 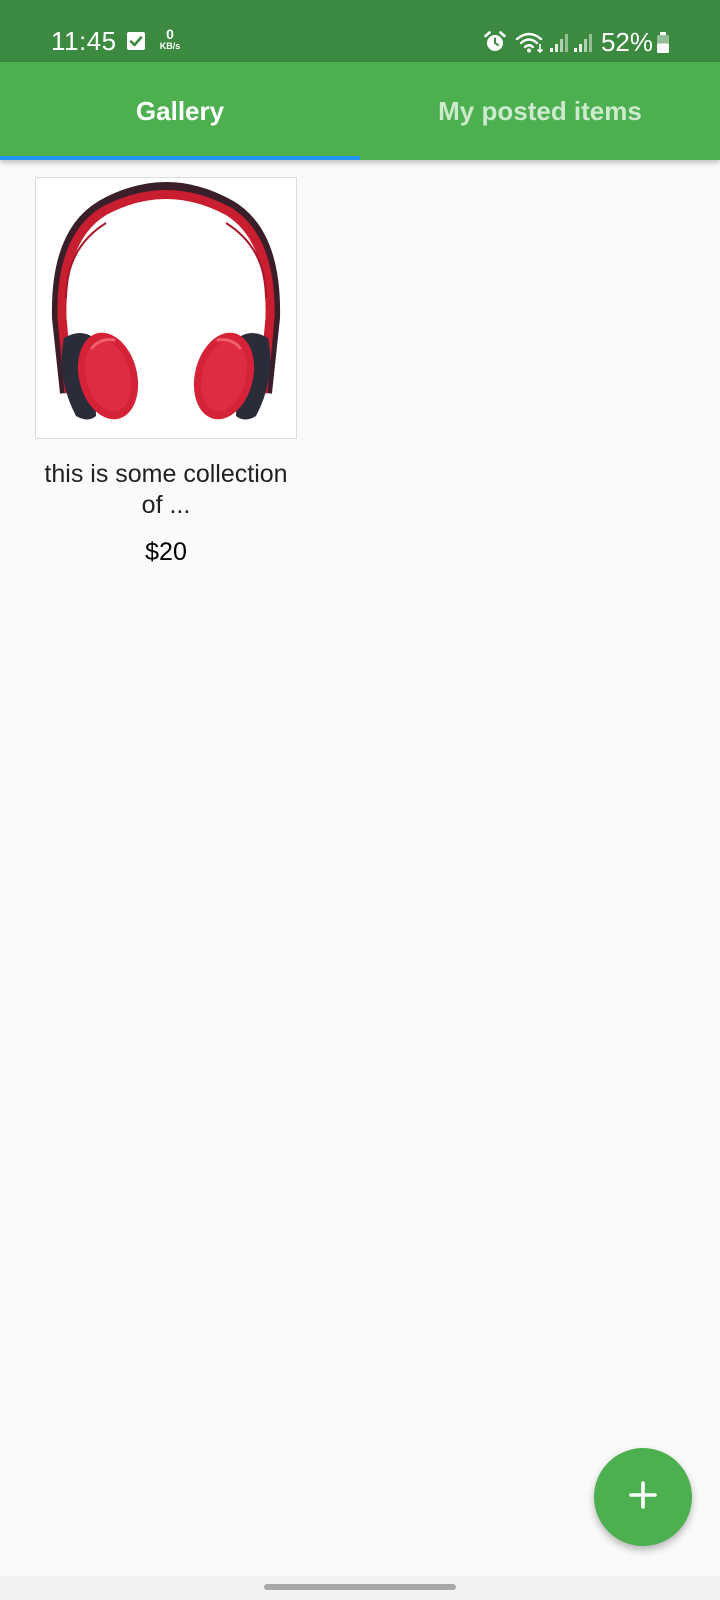 What do you see at coordinates (360, 31) in the screenshot?
I see `status-bar: 11:45 0 KB/s 52%` at bounding box center [360, 31].